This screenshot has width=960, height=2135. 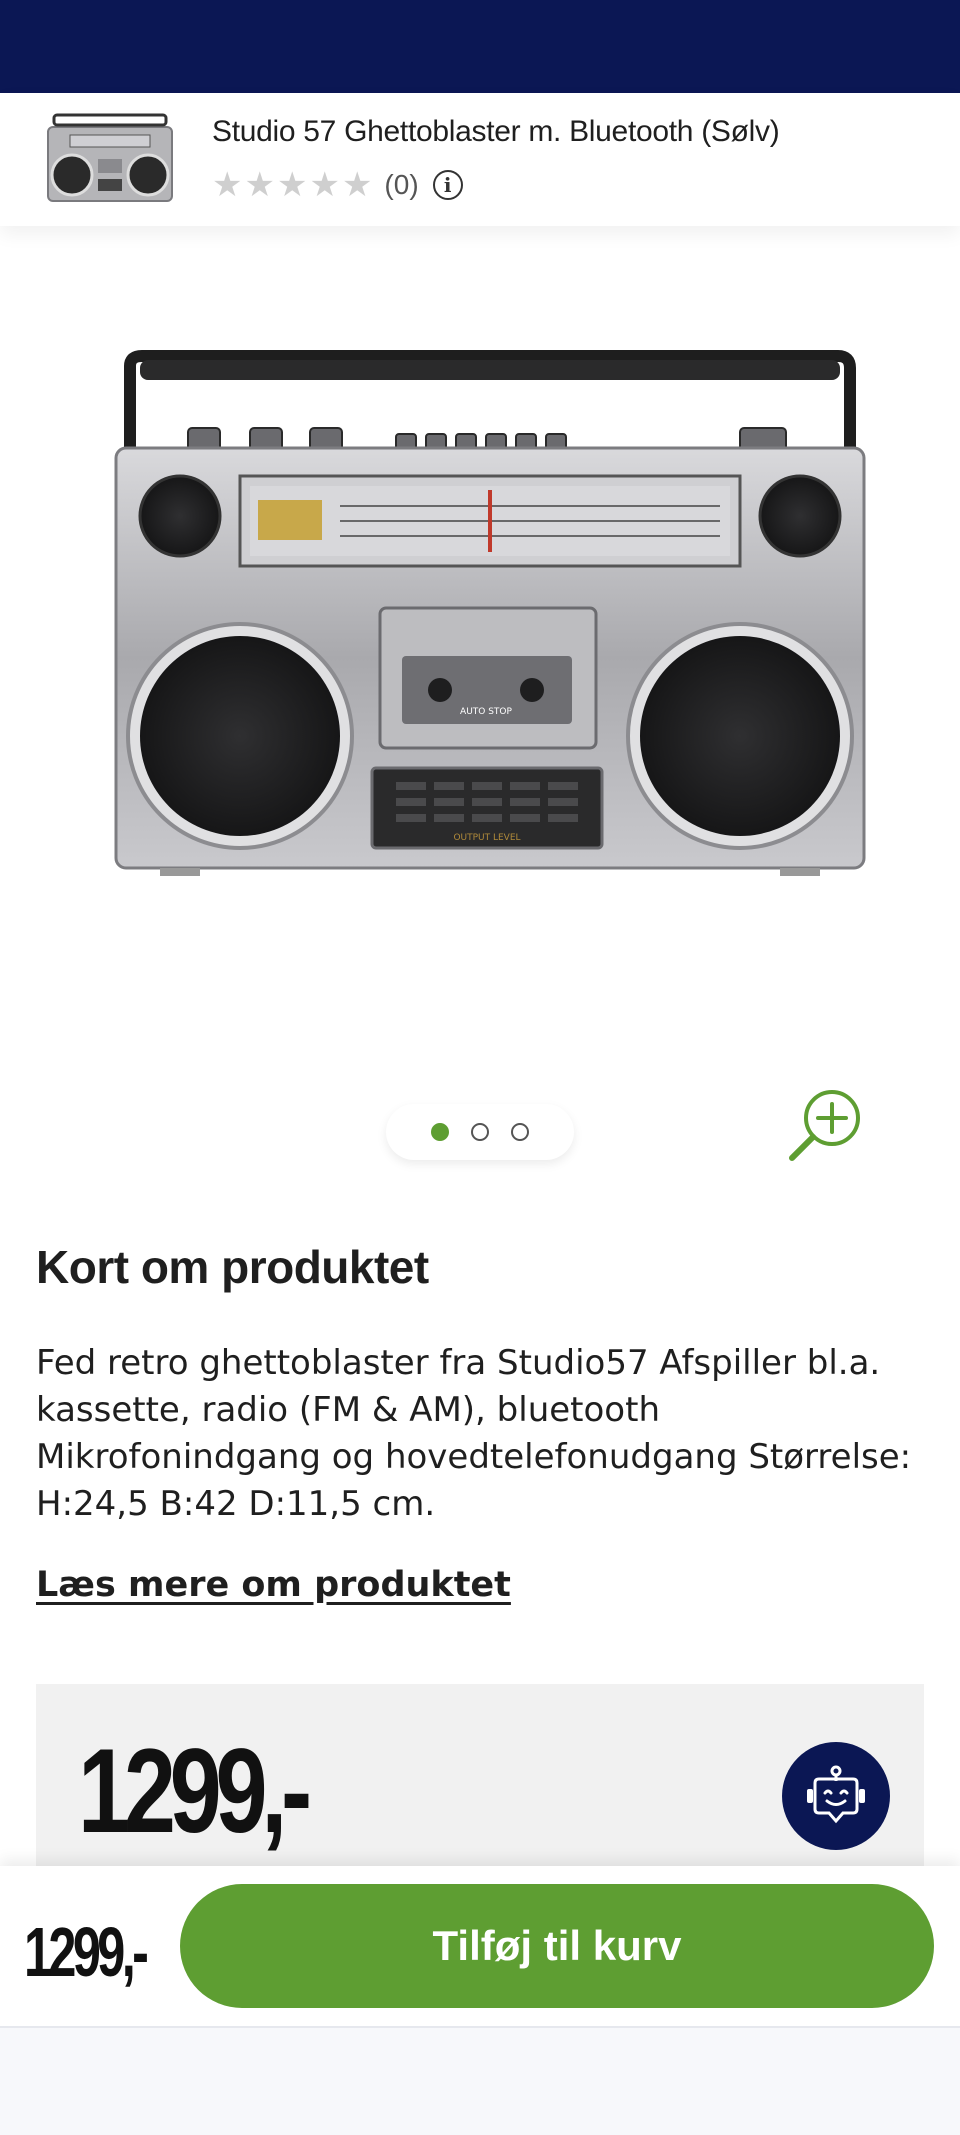 What do you see at coordinates (486, 712) in the screenshot?
I see `auto-stop-label: AUTO STOP` at bounding box center [486, 712].